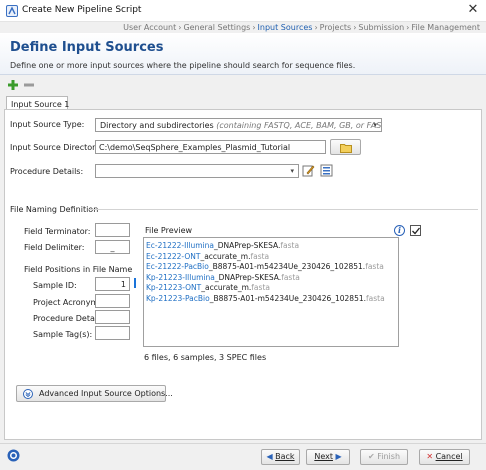 The image size is (486, 470). I want to click on browse-folder-button, so click(345, 147).